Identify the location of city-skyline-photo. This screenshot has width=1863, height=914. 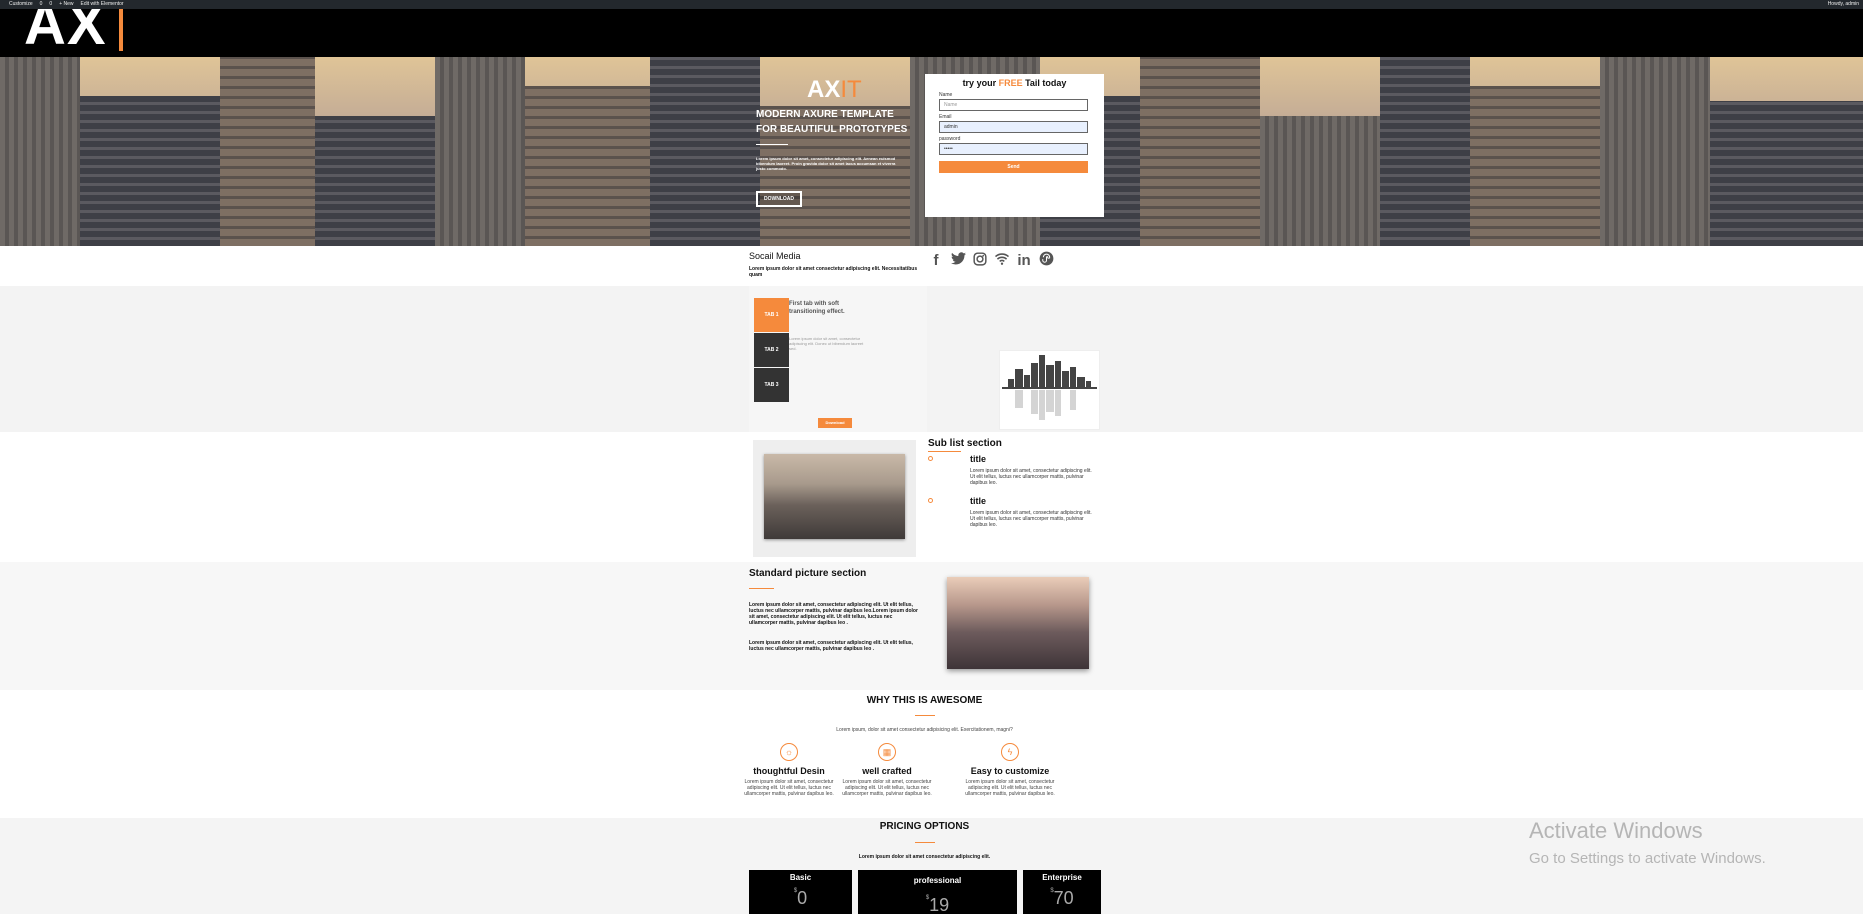
(1018, 623).